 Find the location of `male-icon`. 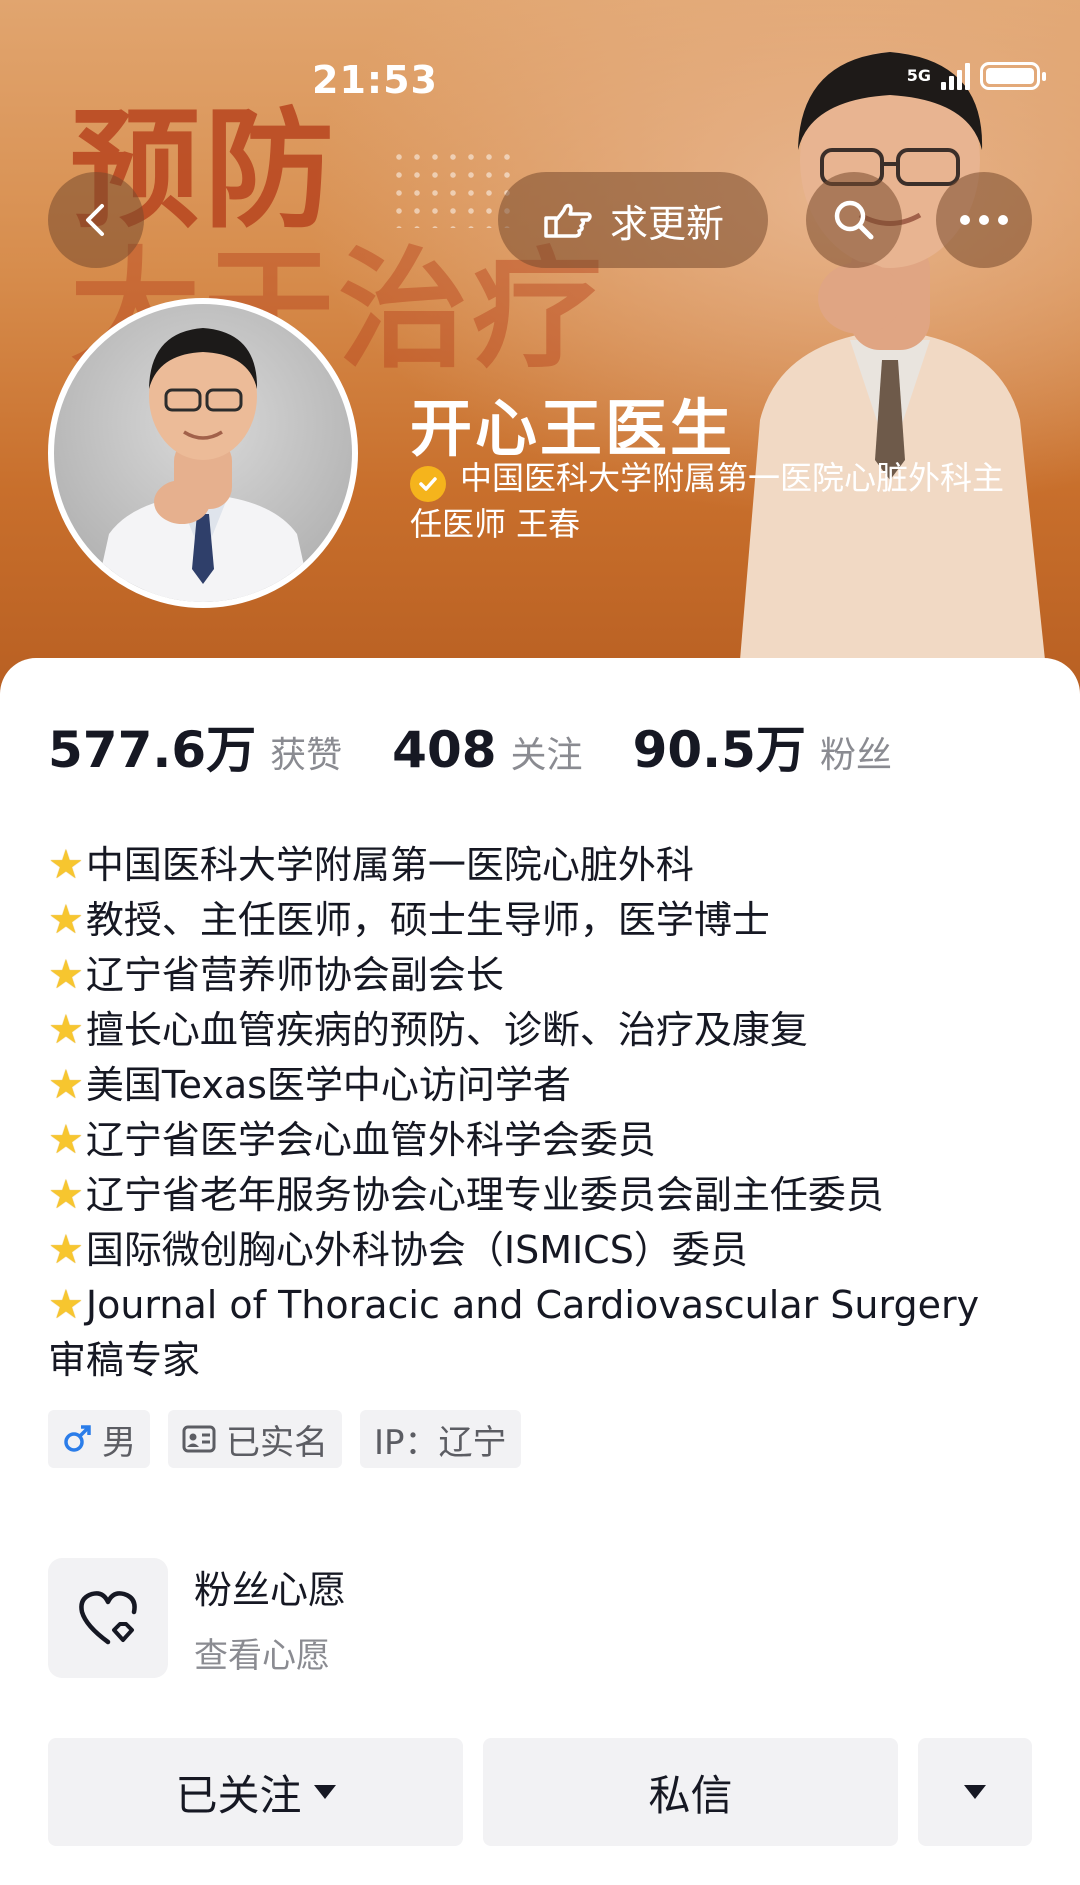

male-icon is located at coordinates (77, 1438).